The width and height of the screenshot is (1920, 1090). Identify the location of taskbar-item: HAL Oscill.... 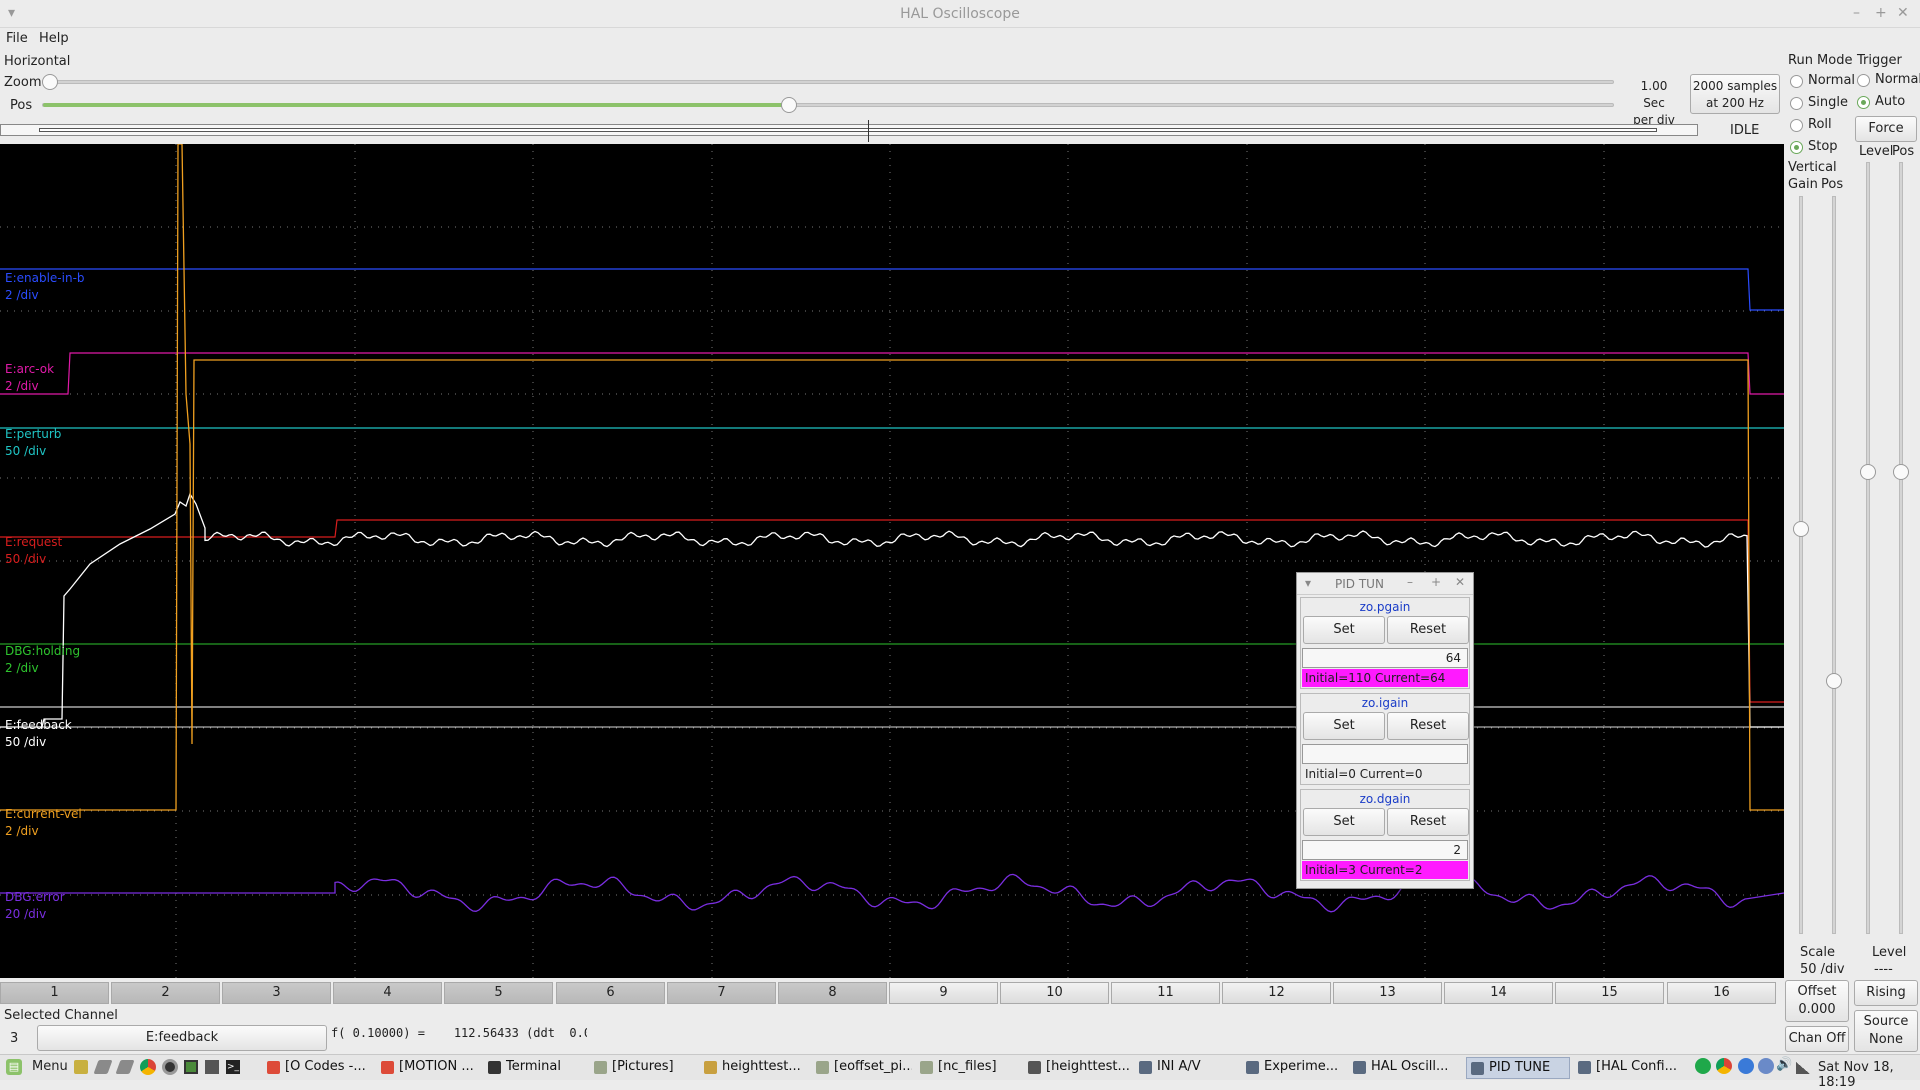
(1405, 1068).